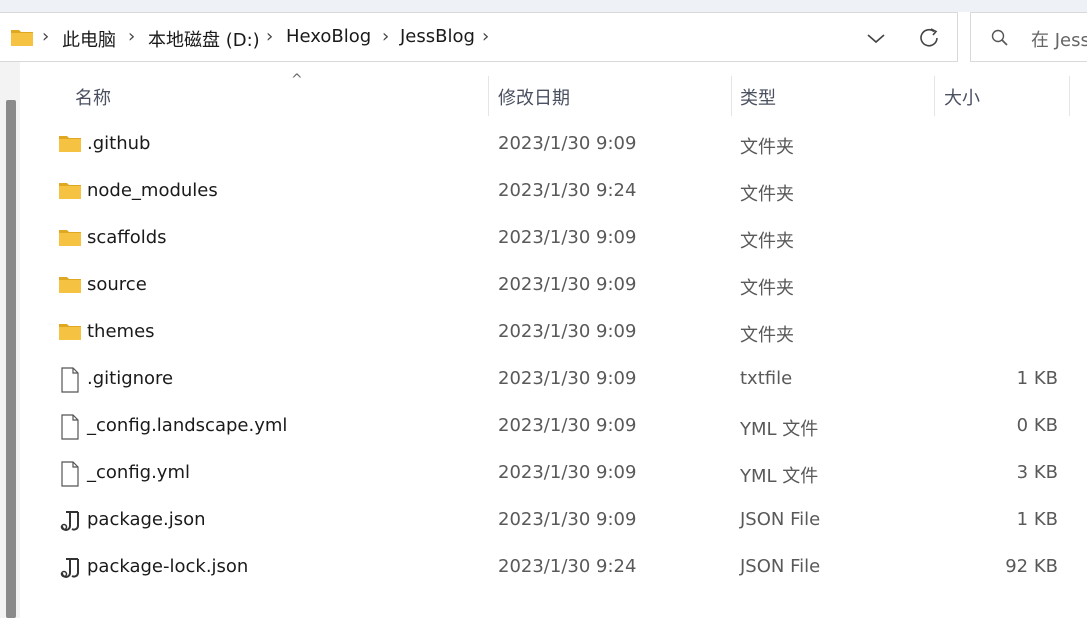 The image size is (1087, 618). Describe the element at coordinates (534, 97) in the screenshot. I see `column-header-date: 修改日期` at that location.